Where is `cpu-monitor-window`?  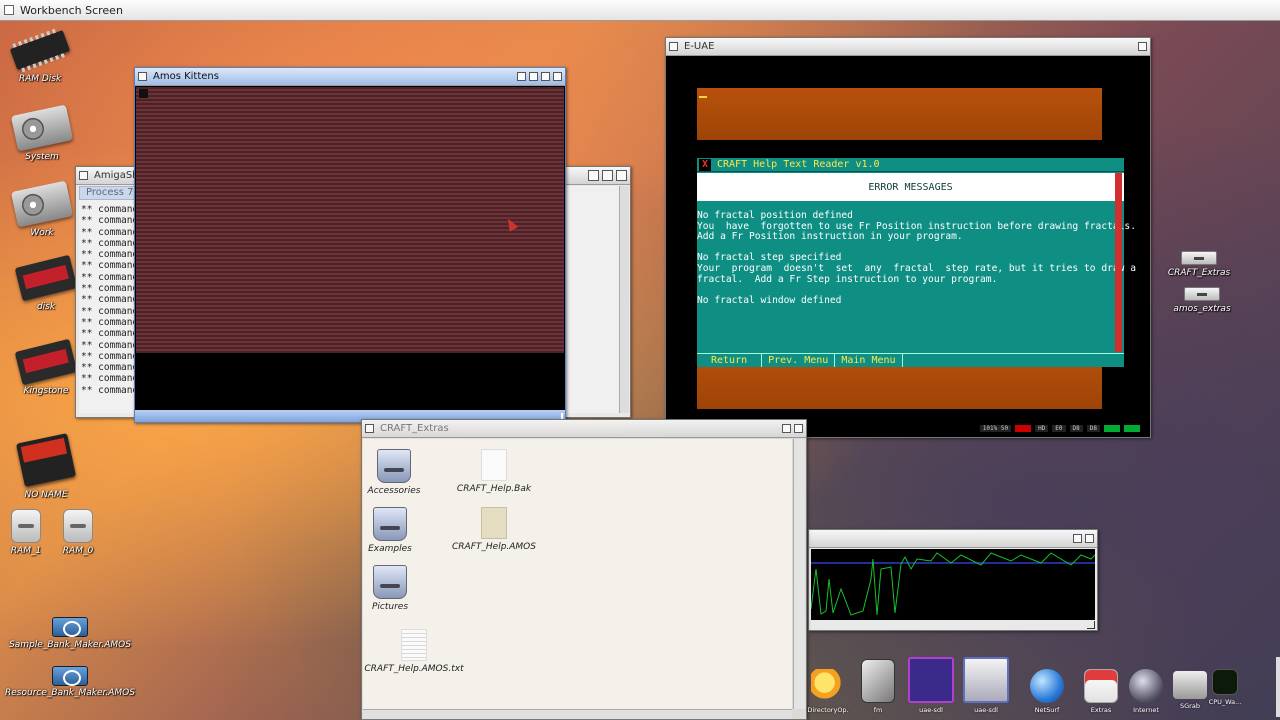 cpu-monitor-window is located at coordinates (953, 580).